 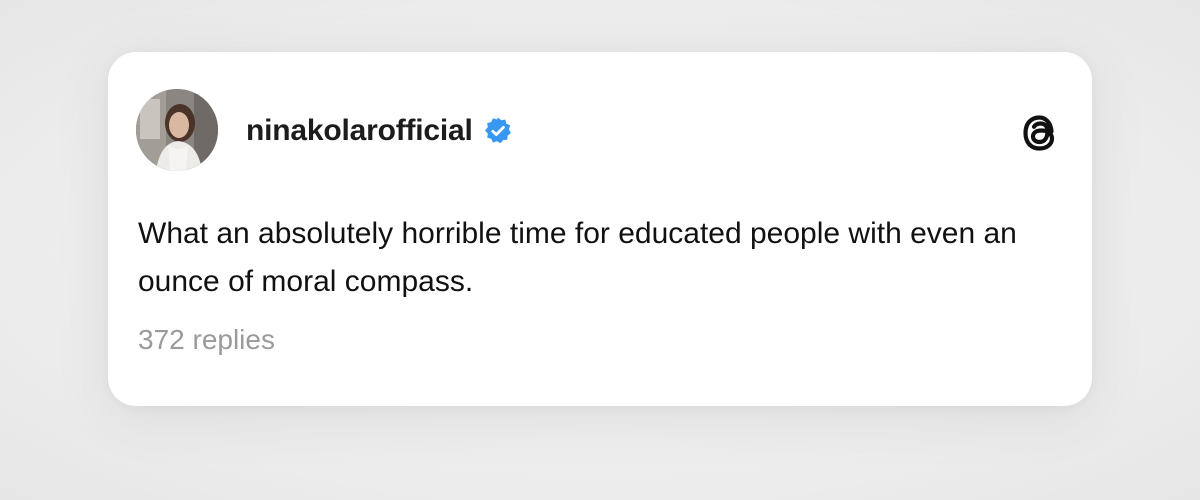 I want to click on threads-logo-icon, so click(x=1040, y=133).